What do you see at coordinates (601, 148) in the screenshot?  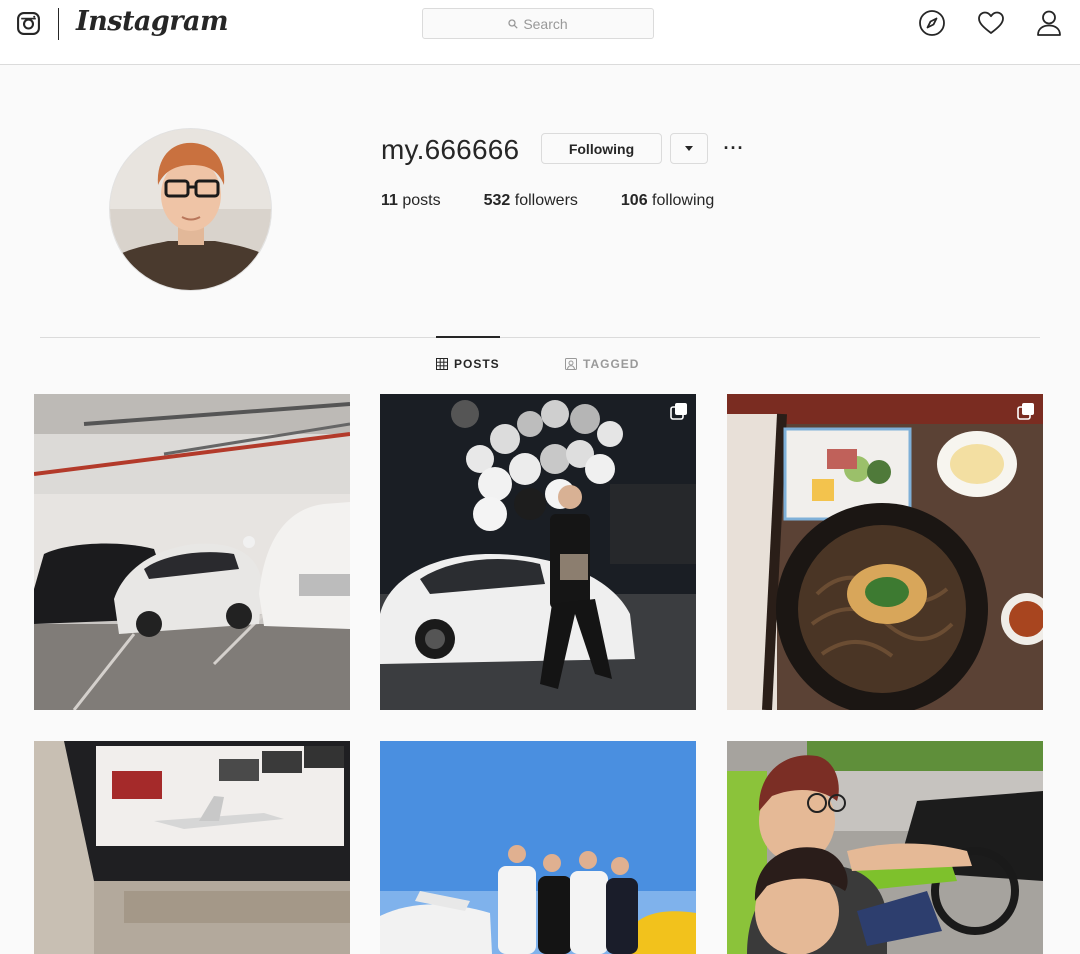 I see `following-button: Following` at bounding box center [601, 148].